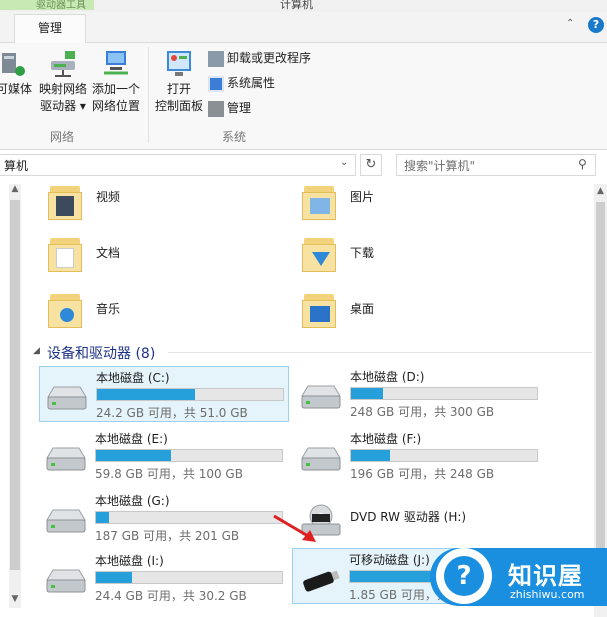  I want to click on map-network-label-1: 映射网络, so click(62, 89).